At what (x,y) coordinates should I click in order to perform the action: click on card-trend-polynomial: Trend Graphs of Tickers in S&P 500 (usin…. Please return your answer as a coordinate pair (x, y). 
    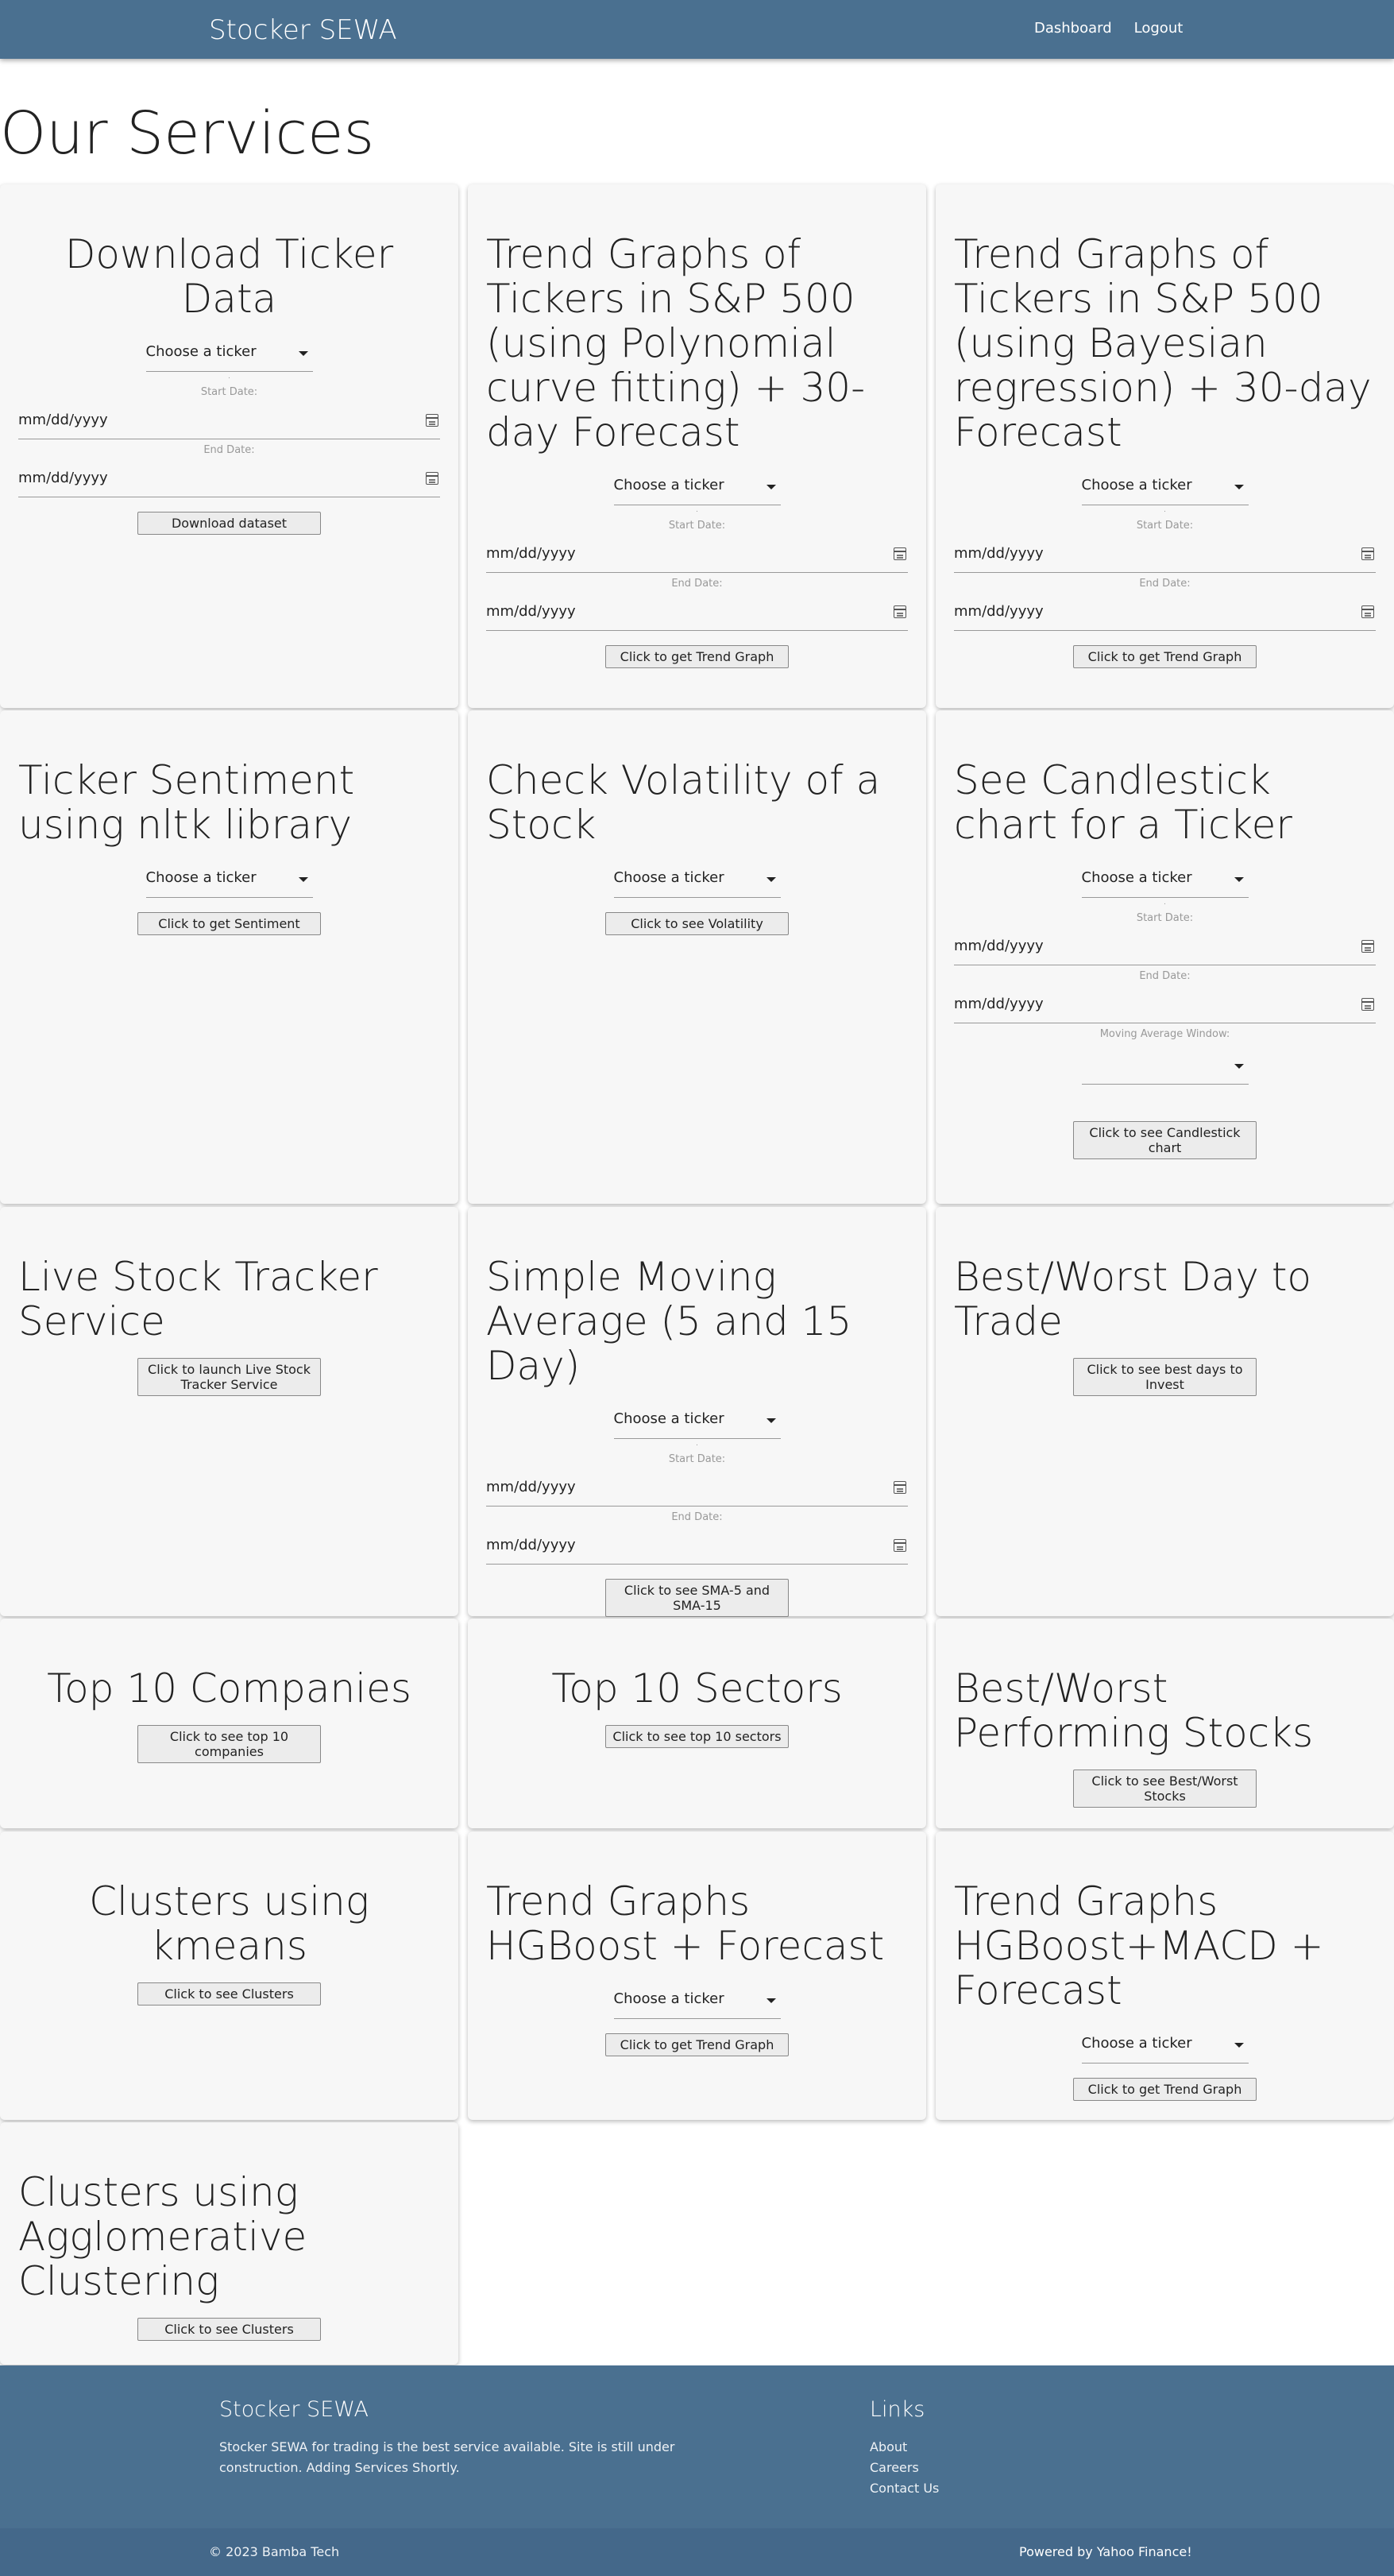
    Looking at the image, I should click on (697, 446).